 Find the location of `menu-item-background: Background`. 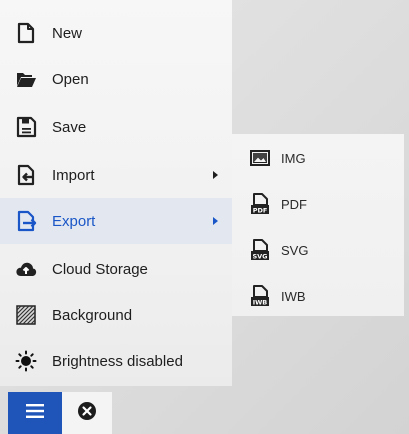

menu-item-background: Background is located at coordinates (116, 315).